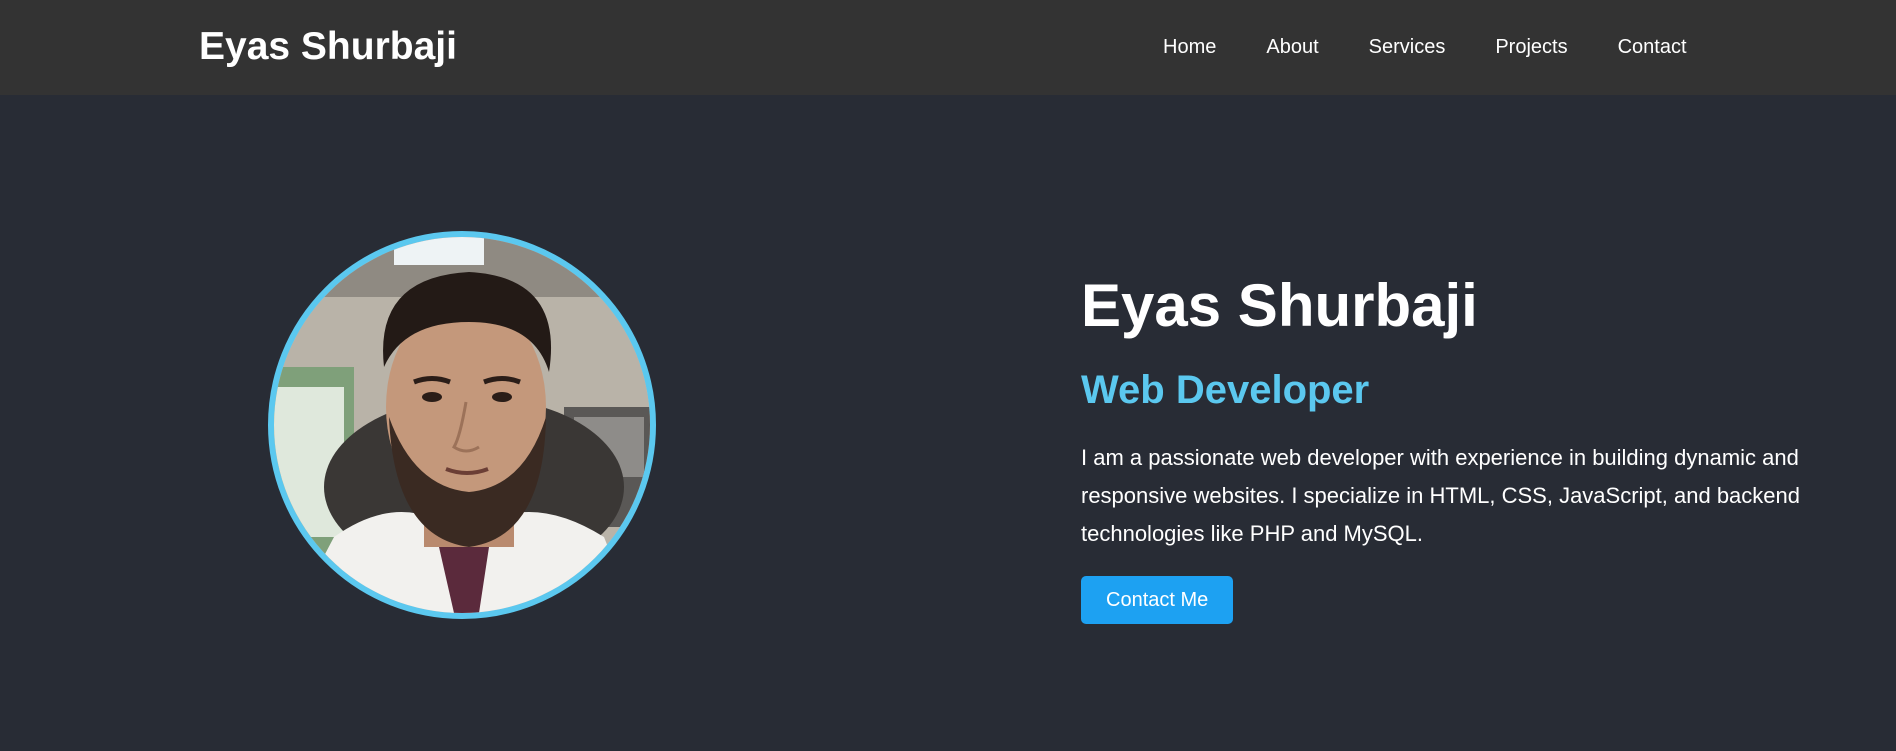 This screenshot has height=751, width=1896. I want to click on site-logo-text: Eyas Shurbaji, so click(328, 47).